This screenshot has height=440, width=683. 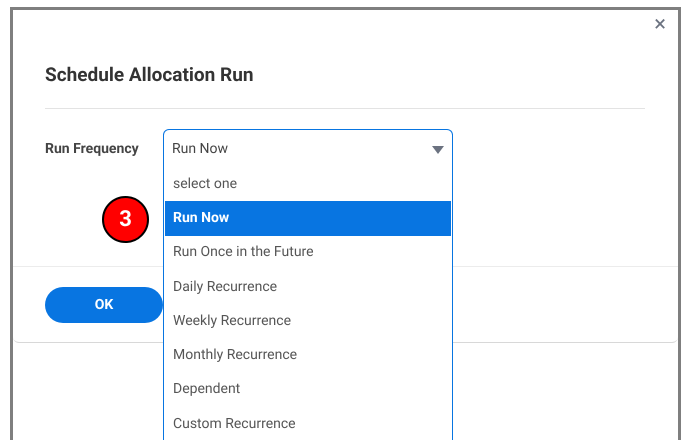 What do you see at coordinates (308, 390) in the screenshot?
I see `dropdown-option: Dependent` at bounding box center [308, 390].